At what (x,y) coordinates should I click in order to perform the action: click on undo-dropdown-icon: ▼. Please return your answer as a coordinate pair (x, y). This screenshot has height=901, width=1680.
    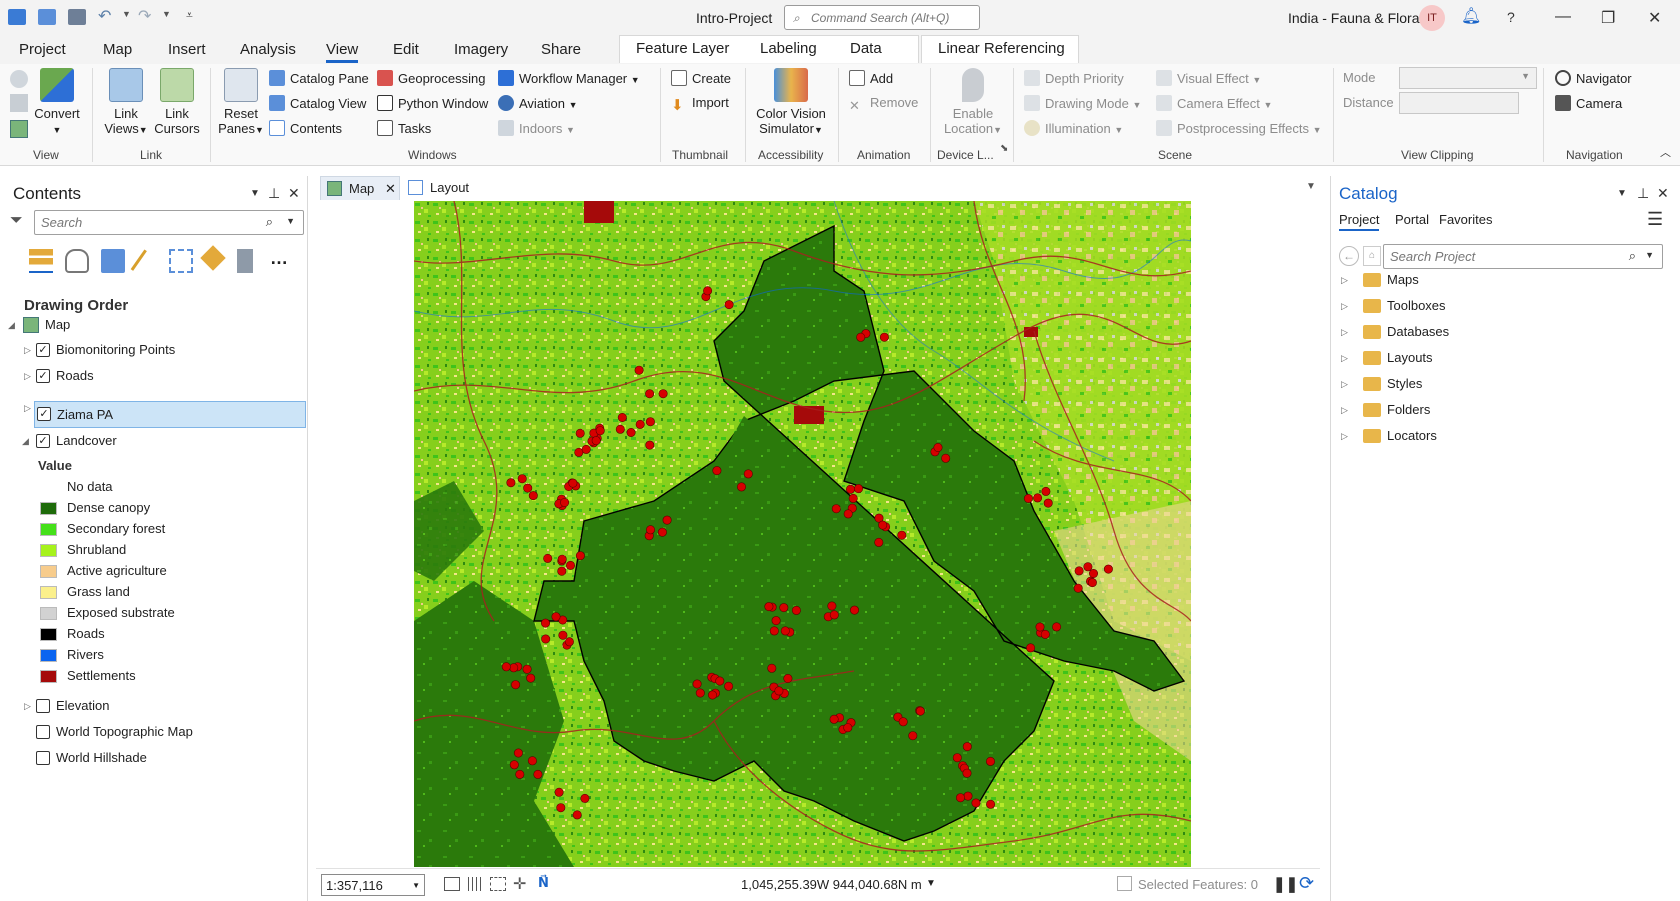
    Looking at the image, I should click on (126, 14).